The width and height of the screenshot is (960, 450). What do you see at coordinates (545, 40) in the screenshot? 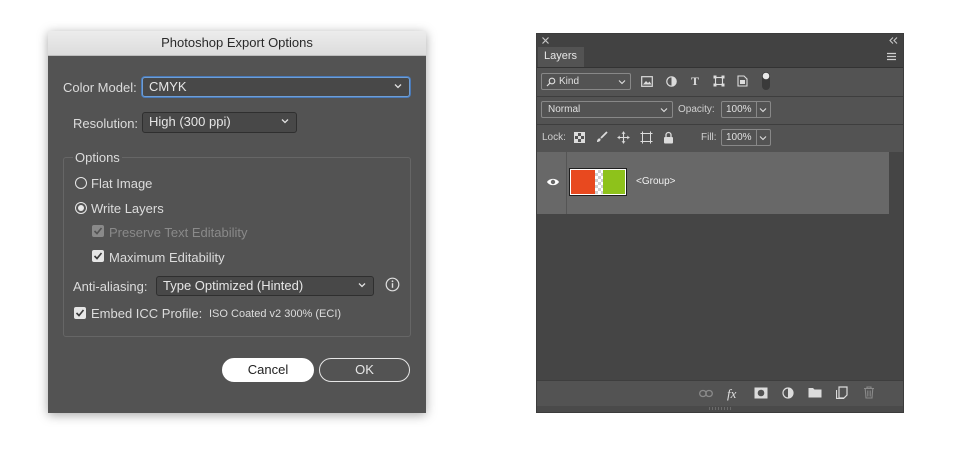
I see `close-icon` at bounding box center [545, 40].